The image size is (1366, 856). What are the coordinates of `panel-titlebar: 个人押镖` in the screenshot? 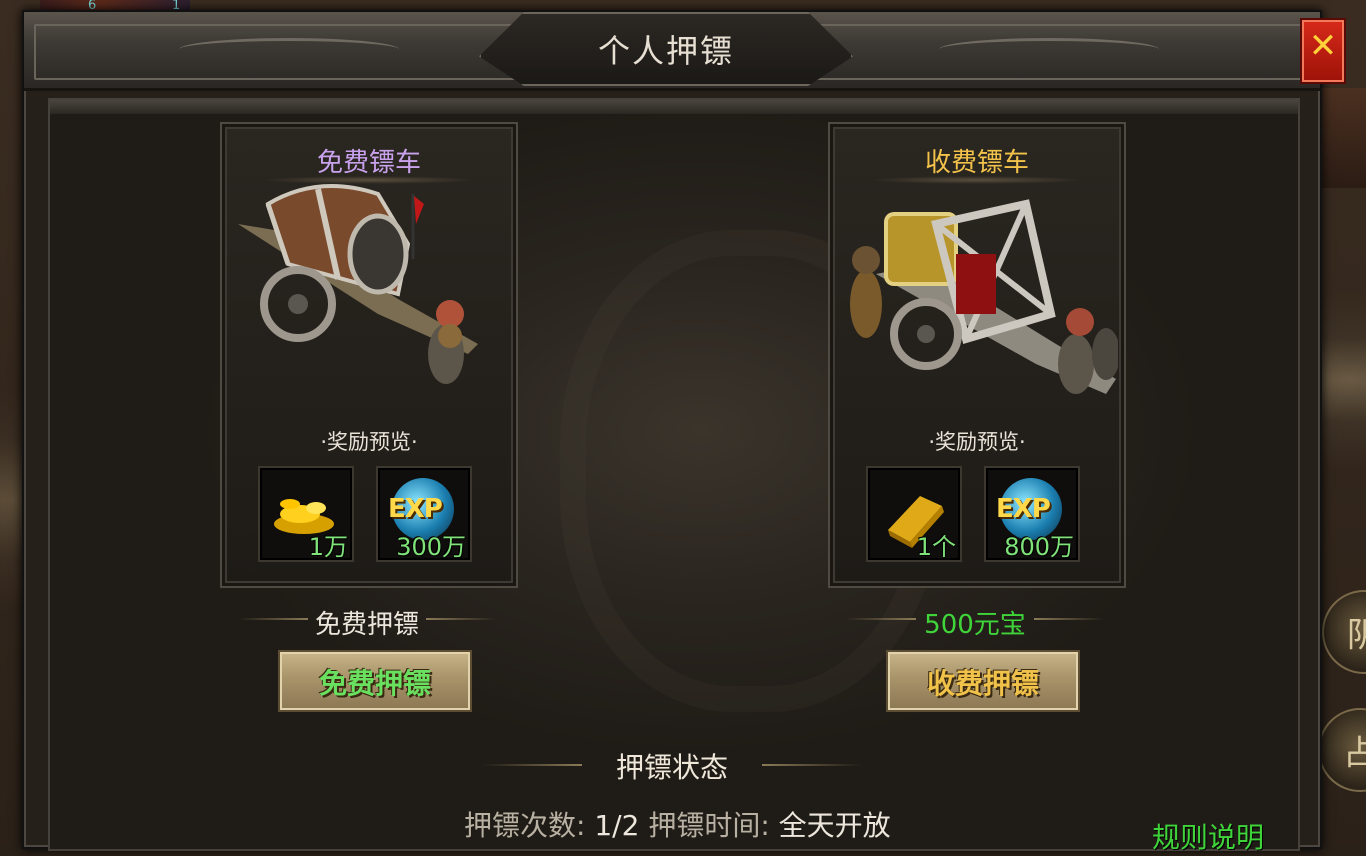 It's located at (672, 51).